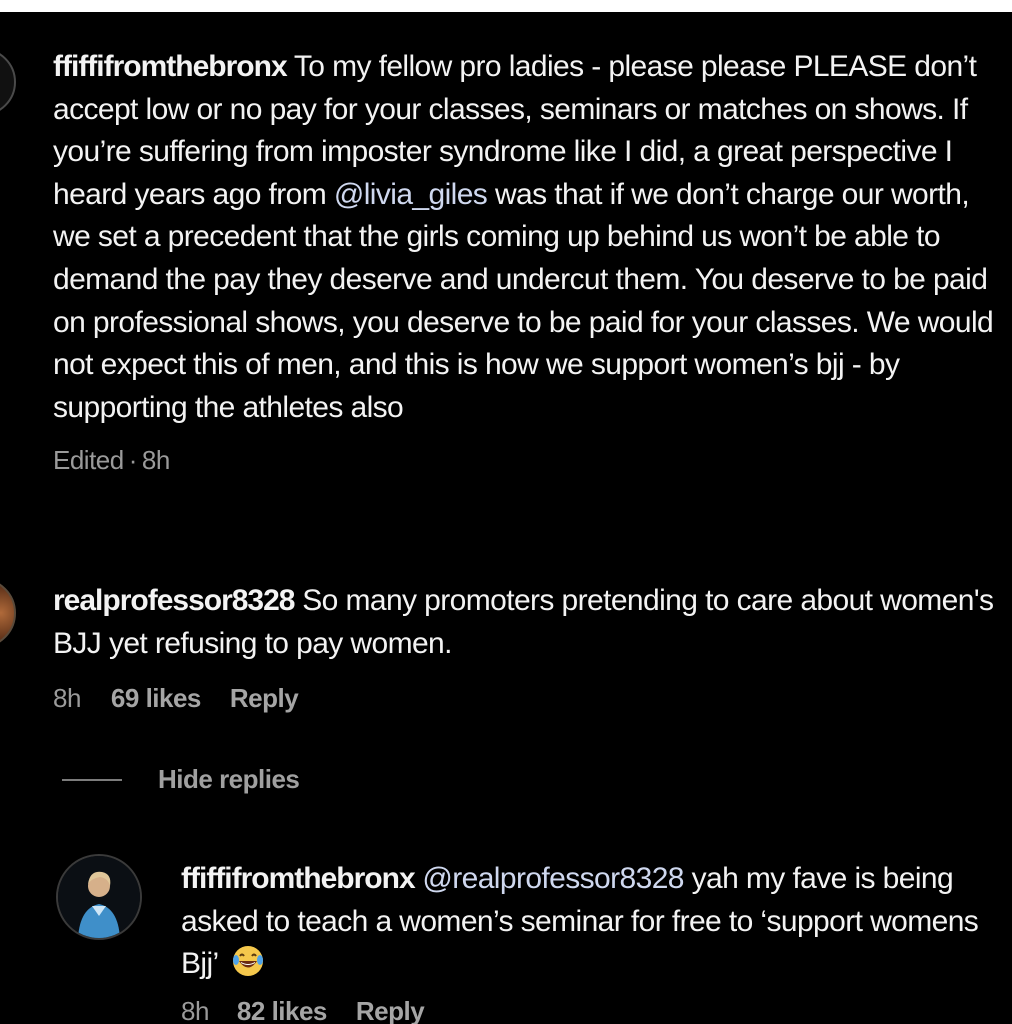 This screenshot has width=1012, height=1024. I want to click on mention-link: @livia_giles, so click(411, 194).